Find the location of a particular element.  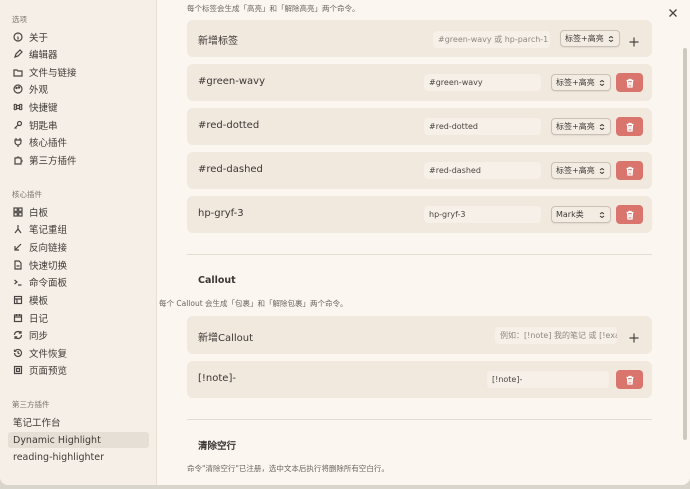

tag-label: #red-dotted is located at coordinates (229, 125).